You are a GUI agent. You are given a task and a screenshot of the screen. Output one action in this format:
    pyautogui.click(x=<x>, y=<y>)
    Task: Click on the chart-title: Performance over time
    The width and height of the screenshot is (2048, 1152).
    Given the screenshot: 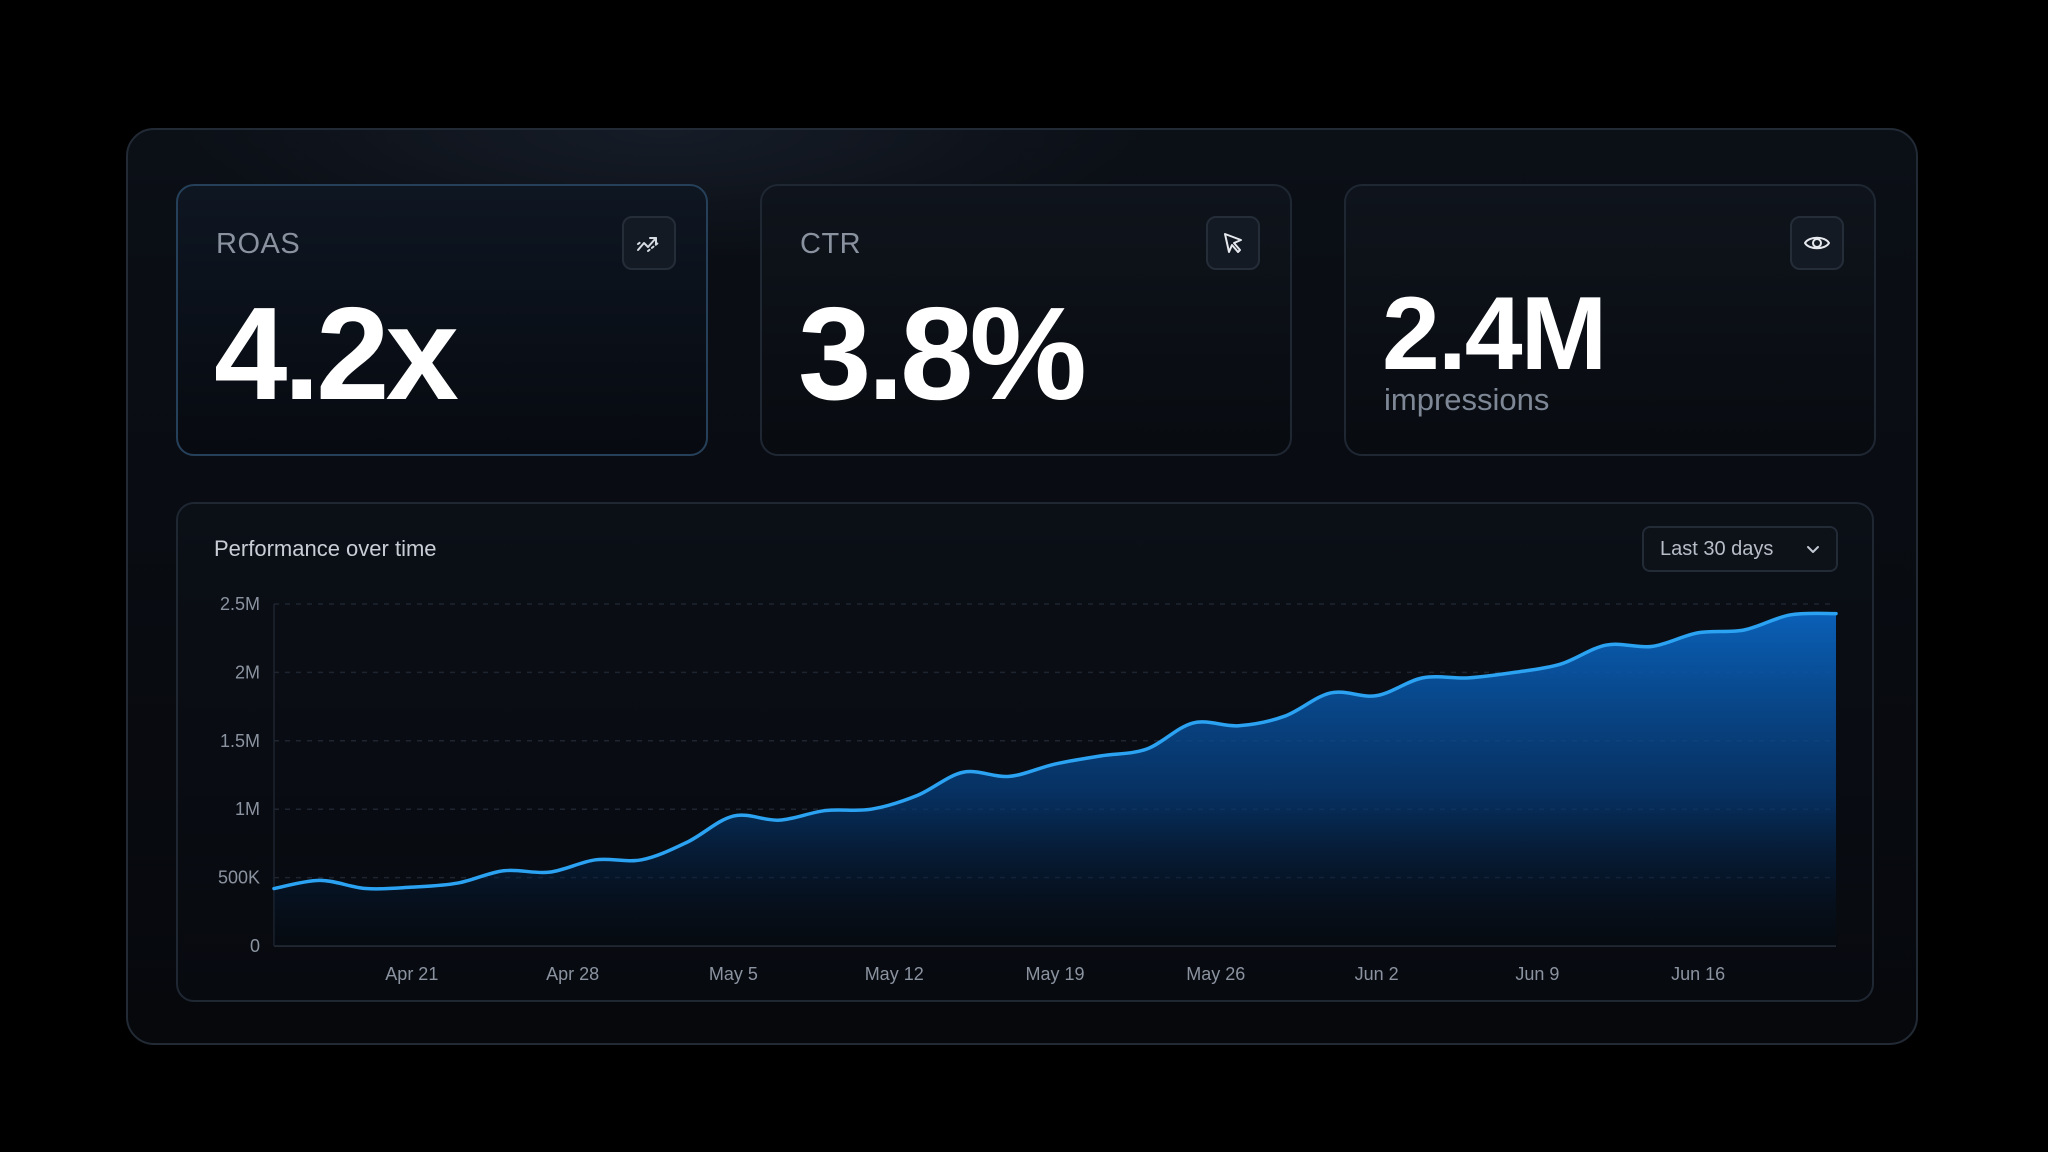 What is the action you would take?
    pyautogui.click(x=325, y=548)
    